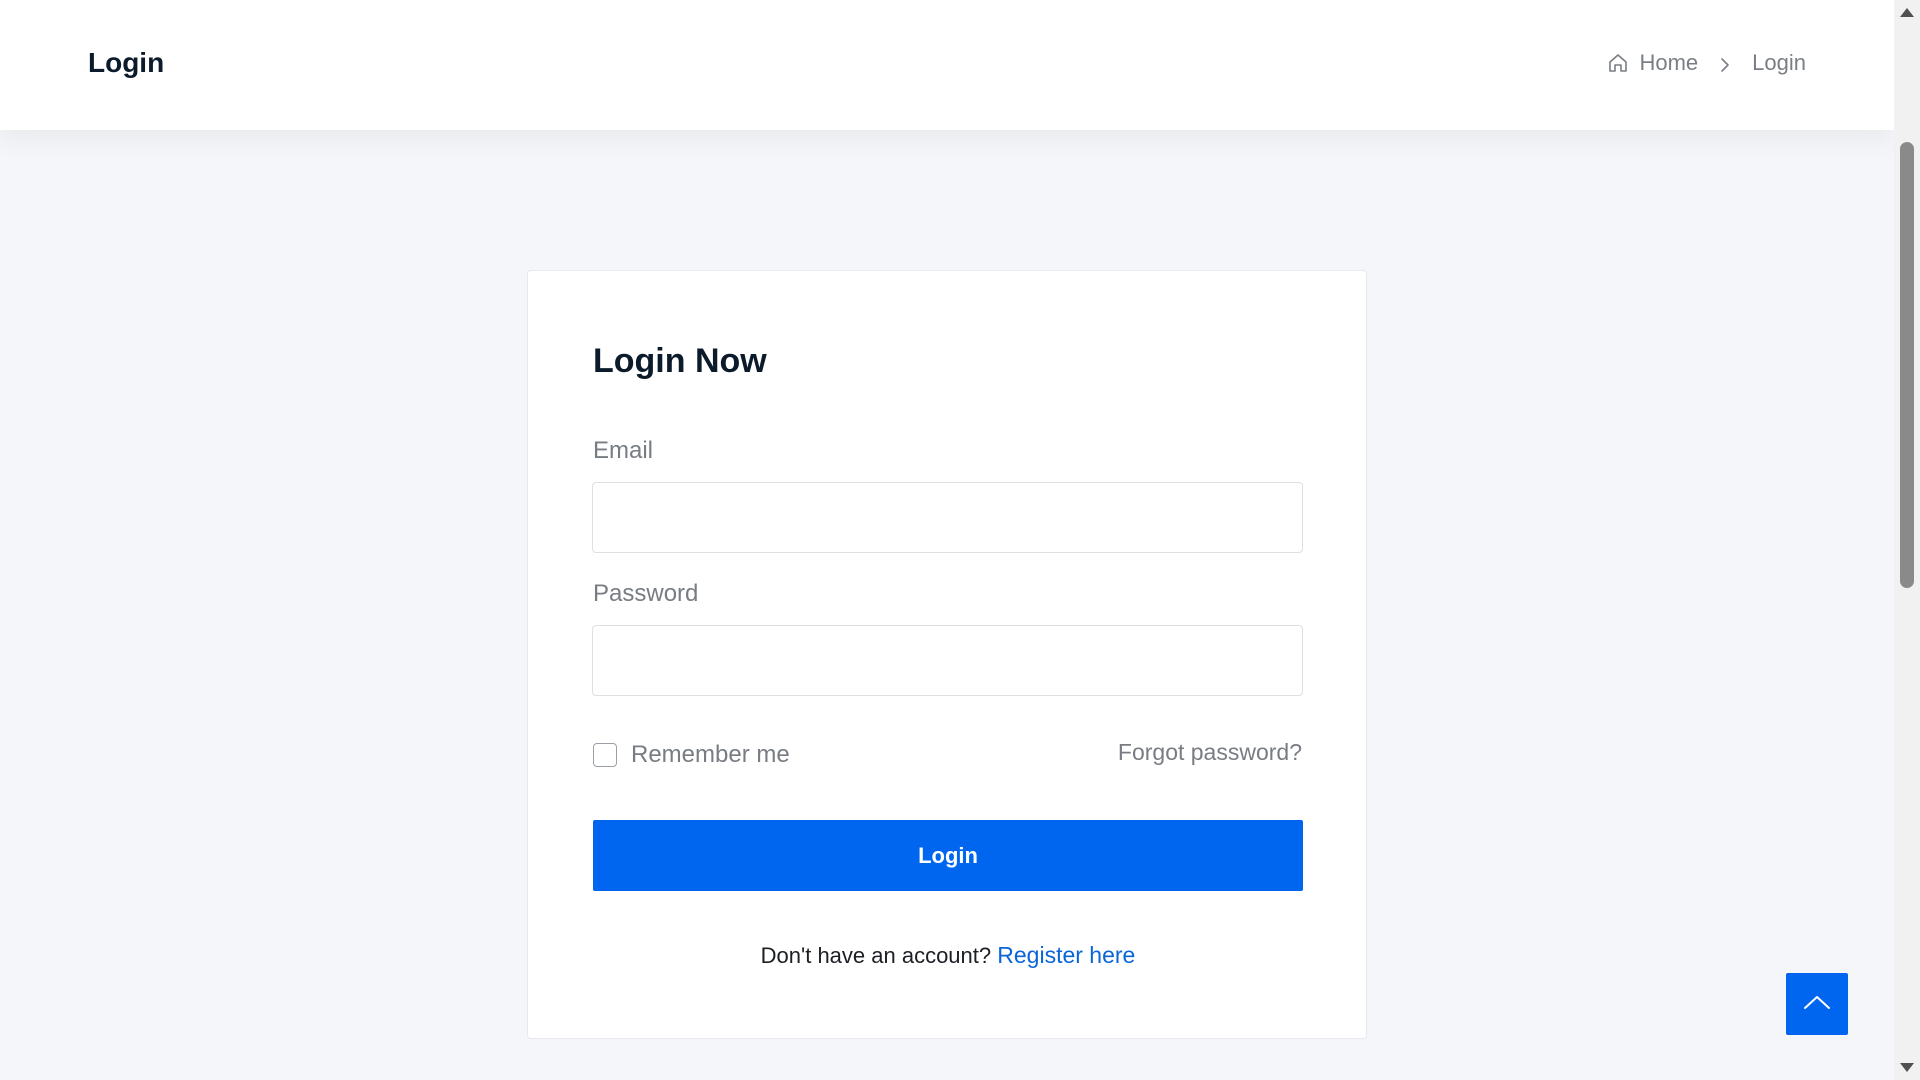 This screenshot has height=1080, width=1920. Describe the element at coordinates (126, 62) in the screenshot. I see `page-title: Login` at that location.